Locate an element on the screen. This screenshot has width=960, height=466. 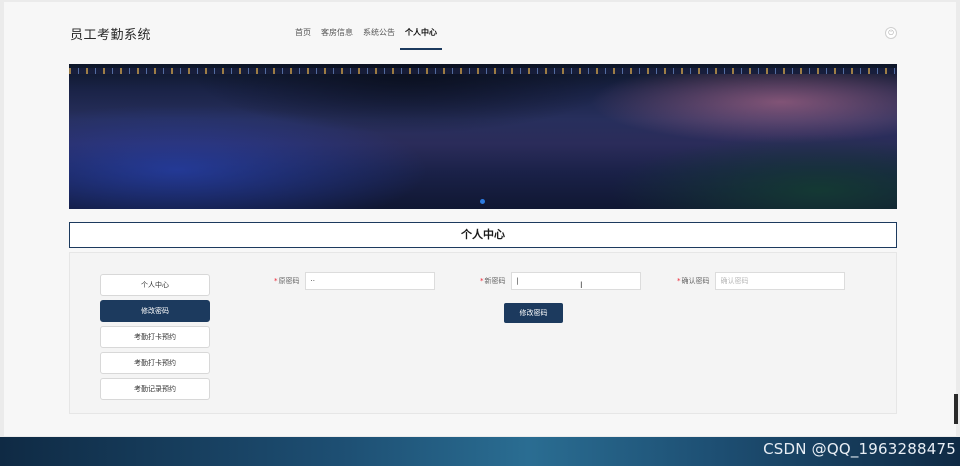
sidebar-item-attendance-1: 考勤打卡预约 is located at coordinates (155, 337).